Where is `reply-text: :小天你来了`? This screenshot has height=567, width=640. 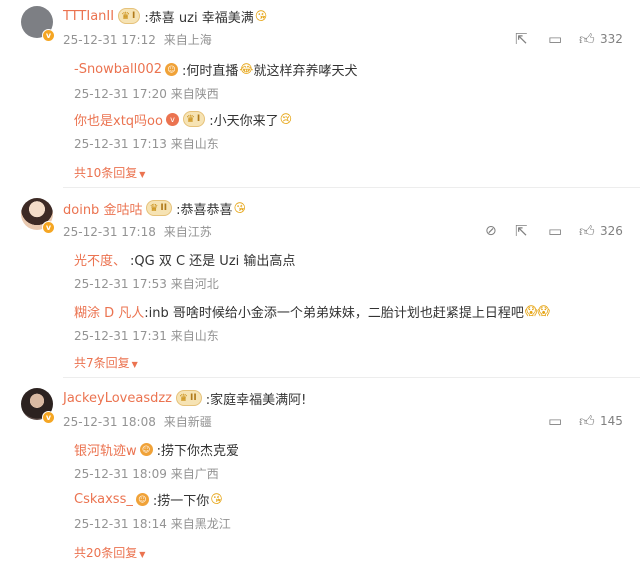 reply-text: :小天你来了 is located at coordinates (244, 121).